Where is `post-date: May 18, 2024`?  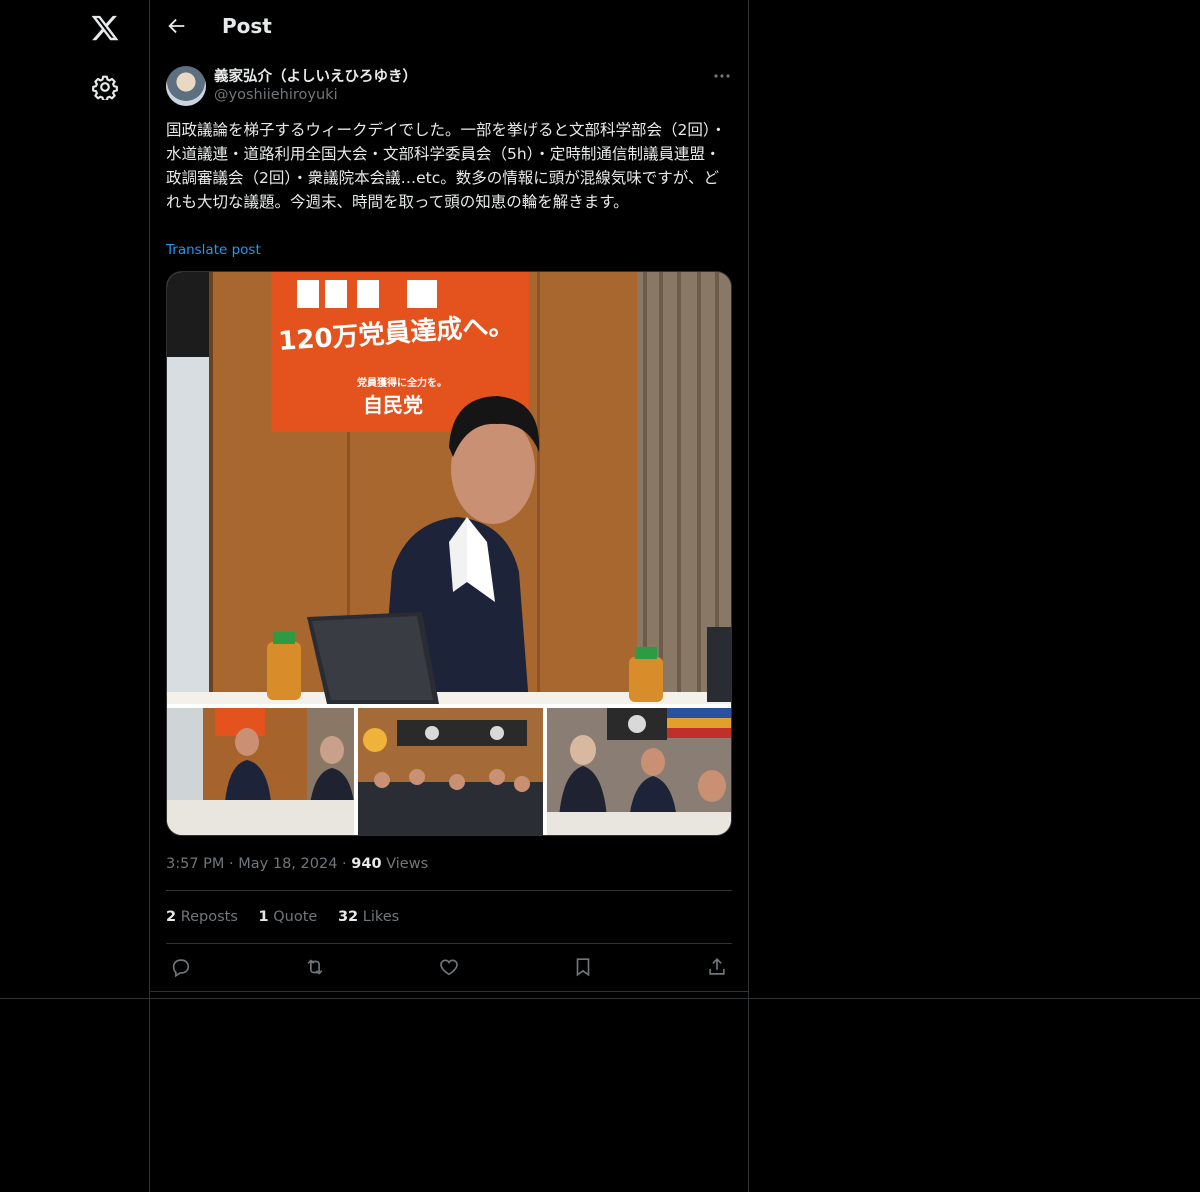 post-date: May 18, 2024 is located at coordinates (287, 864).